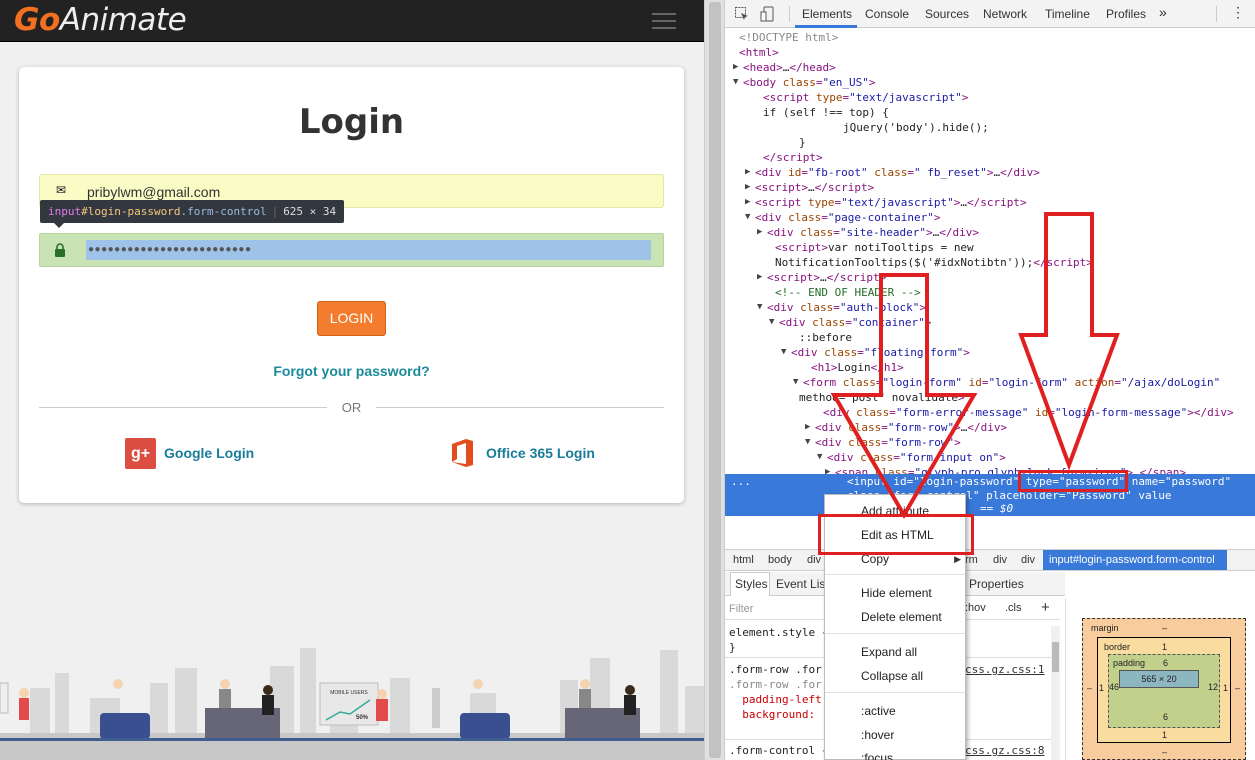 The width and height of the screenshot is (1255, 760). Describe the element at coordinates (877, 755) in the screenshot. I see `menu-force-focus: :focus` at that location.